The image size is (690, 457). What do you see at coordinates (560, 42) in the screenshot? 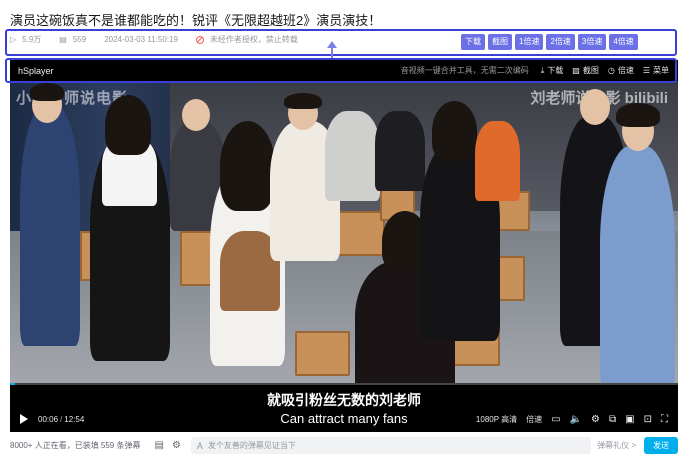
I see `speed-2x-button: 2倍速` at bounding box center [560, 42].